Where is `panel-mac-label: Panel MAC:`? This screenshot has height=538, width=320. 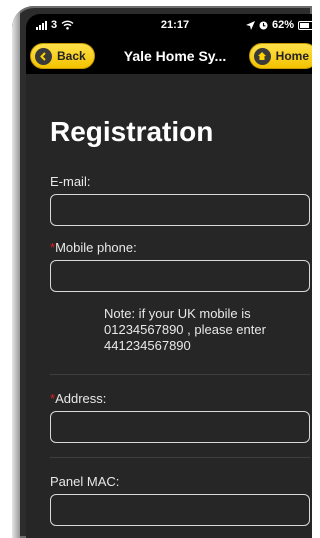 panel-mac-label: Panel MAC: is located at coordinates (85, 481).